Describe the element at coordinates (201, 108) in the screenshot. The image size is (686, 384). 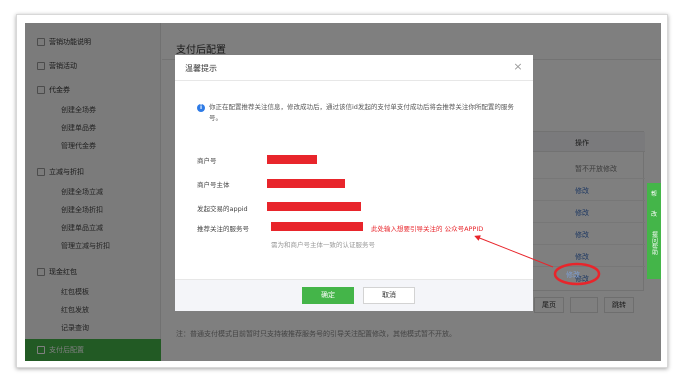
I see `info-icon: i` at that location.